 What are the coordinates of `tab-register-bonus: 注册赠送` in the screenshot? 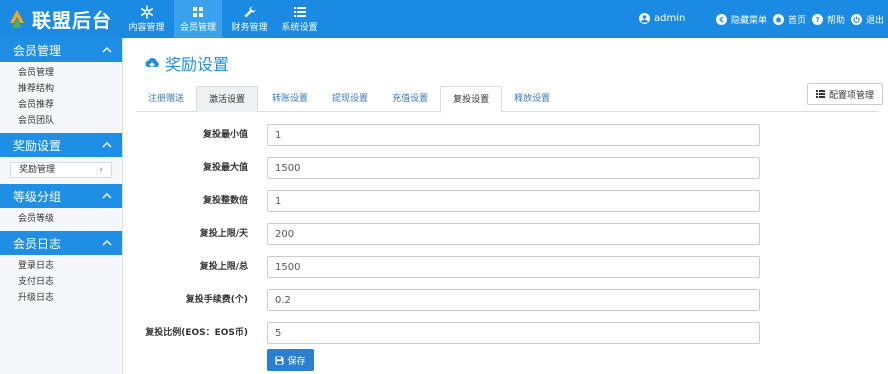 It's located at (166, 99).